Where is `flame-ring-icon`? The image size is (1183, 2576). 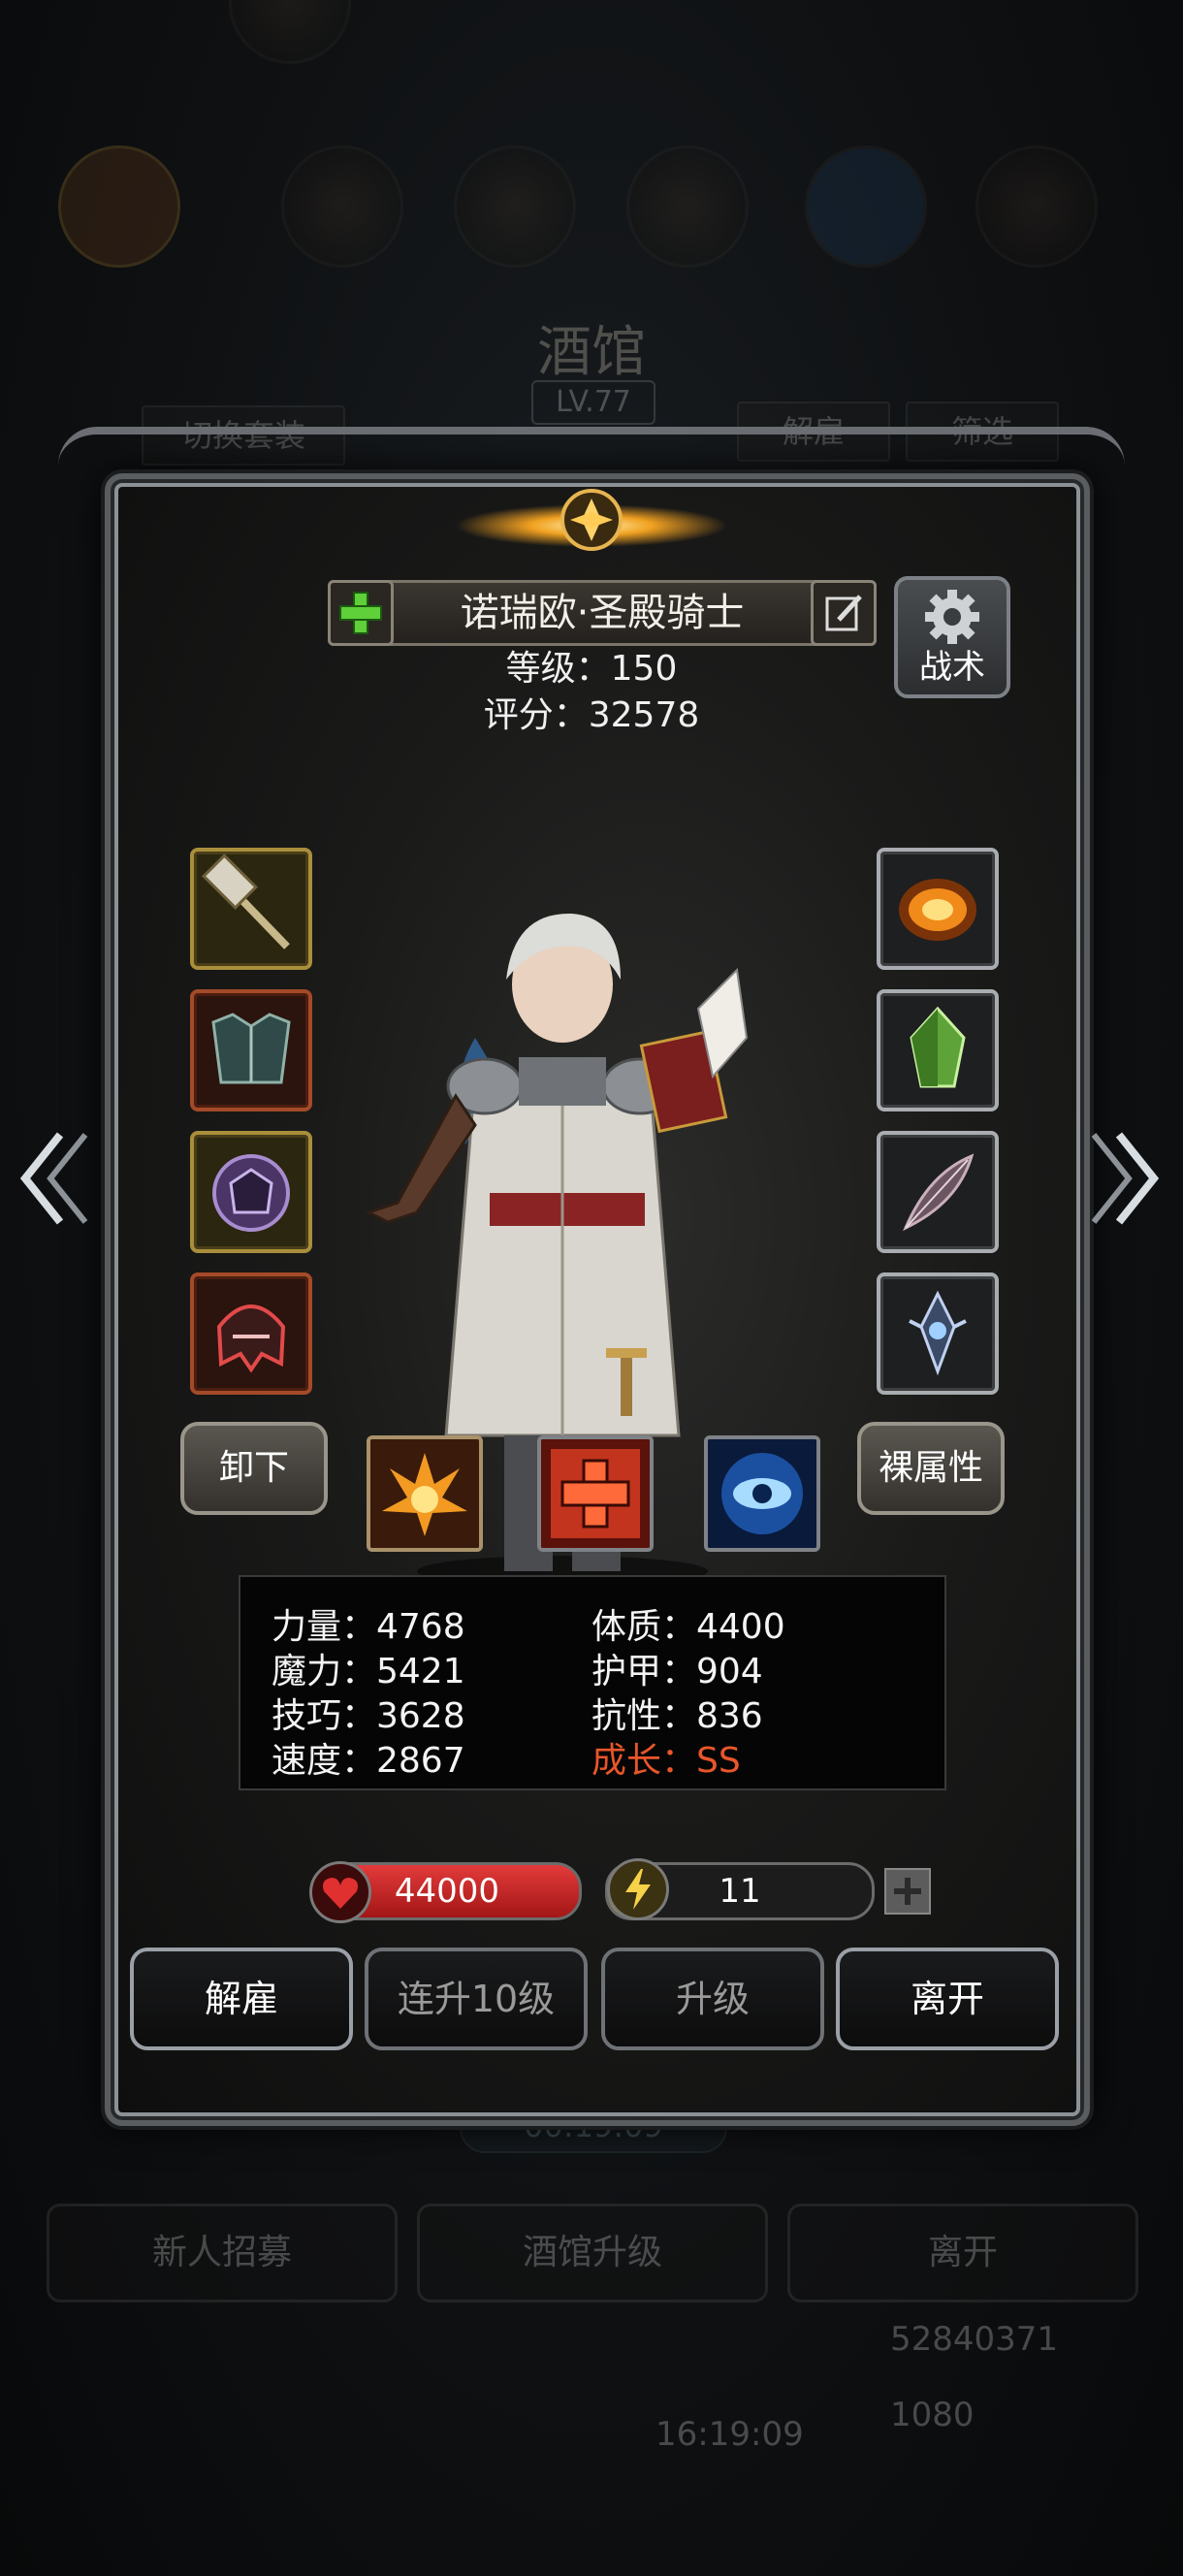
flame-ring-icon is located at coordinates (937, 910).